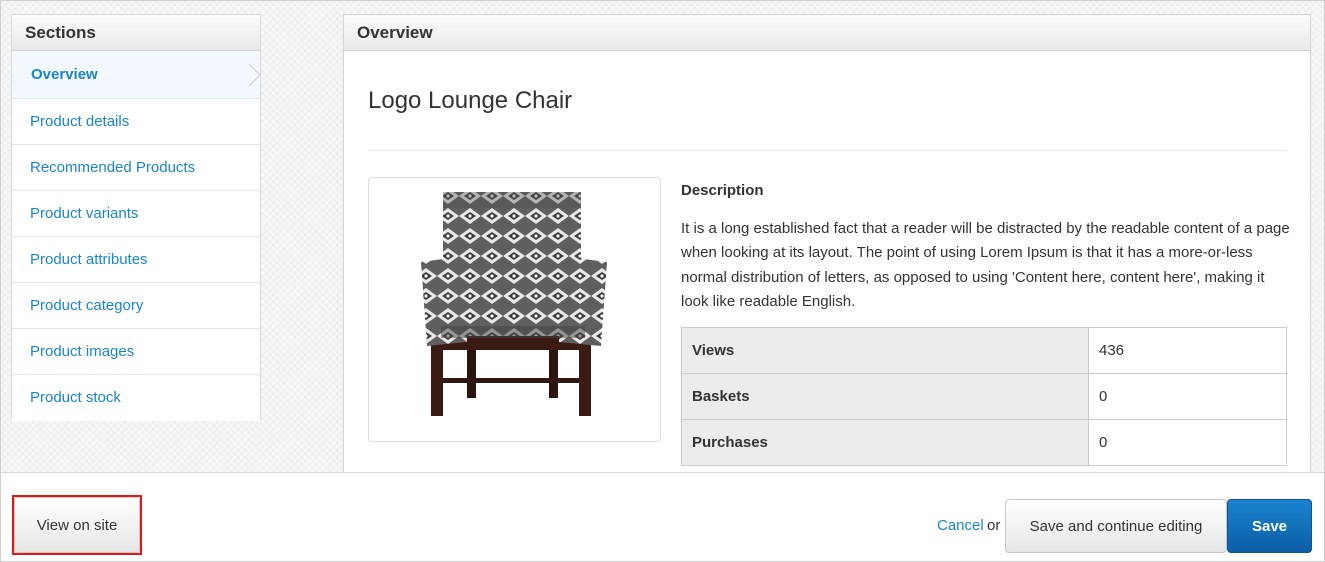  I want to click on armchair-image, so click(514, 304).